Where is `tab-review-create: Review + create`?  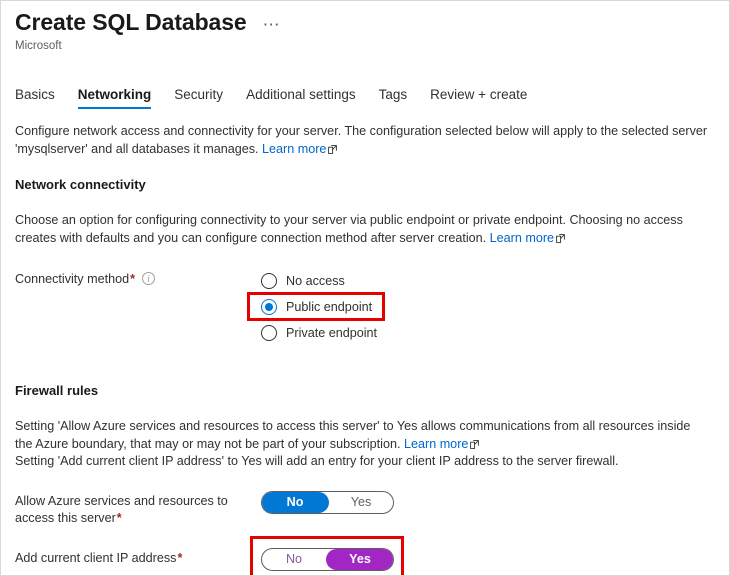
tab-review-create: Review + create is located at coordinates (478, 97).